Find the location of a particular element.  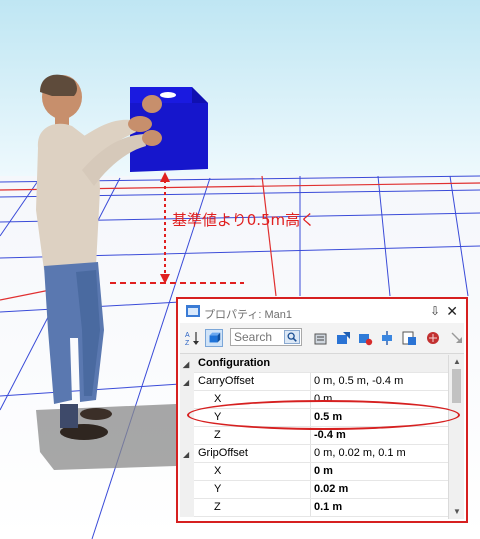

property-name: Configuration is located at coordinates (234, 363).